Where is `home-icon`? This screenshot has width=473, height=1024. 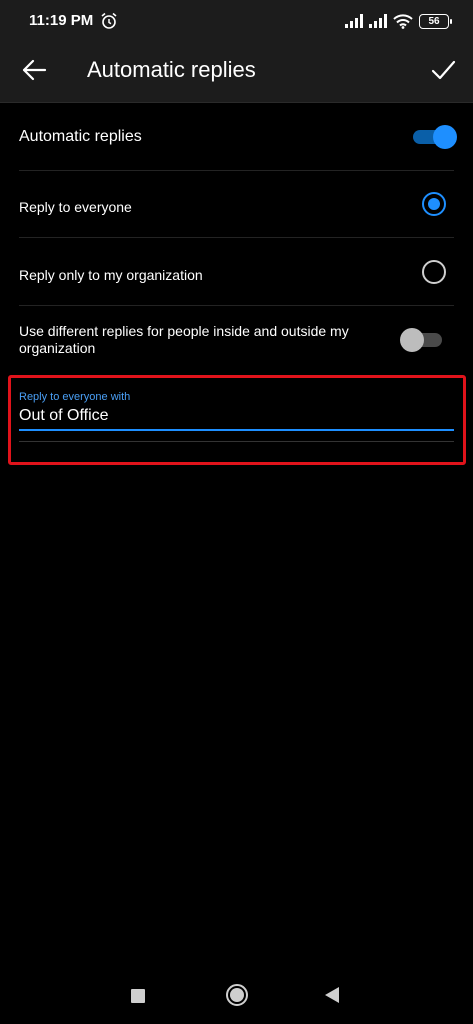 home-icon is located at coordinates (237, 995).